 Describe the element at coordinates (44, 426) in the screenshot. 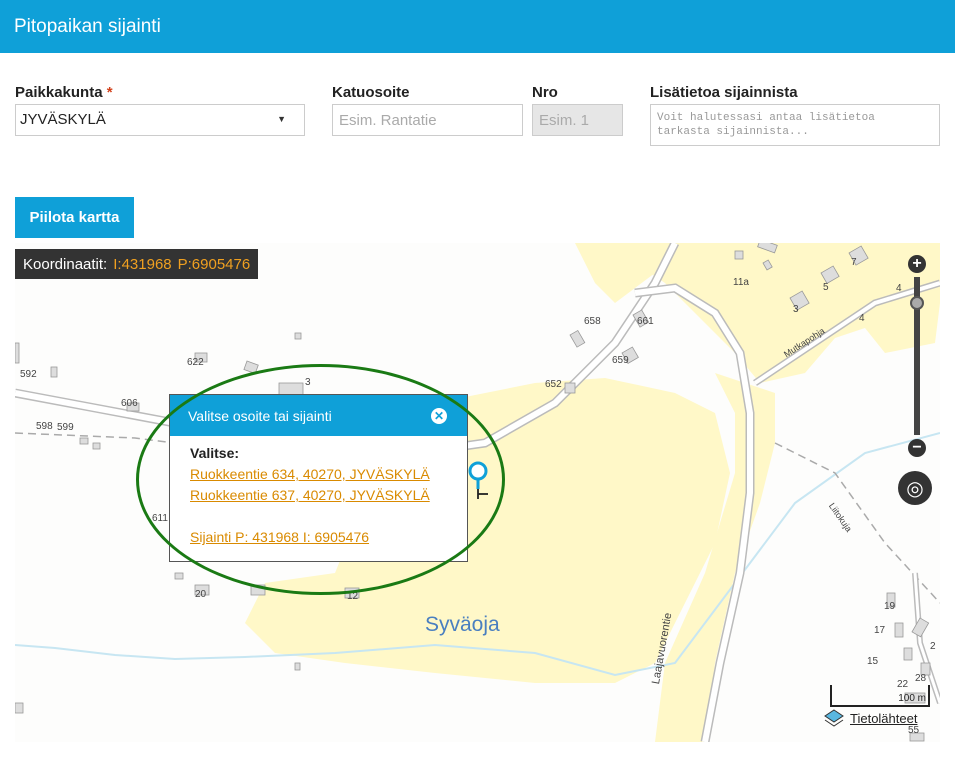

I see `map-label: 598` at that location.